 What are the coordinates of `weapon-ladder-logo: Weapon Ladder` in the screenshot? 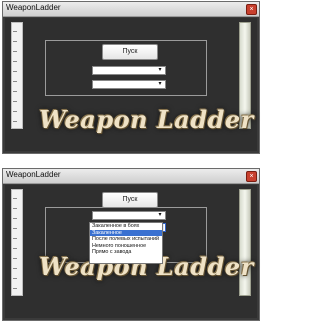 It's located at (146, 119).